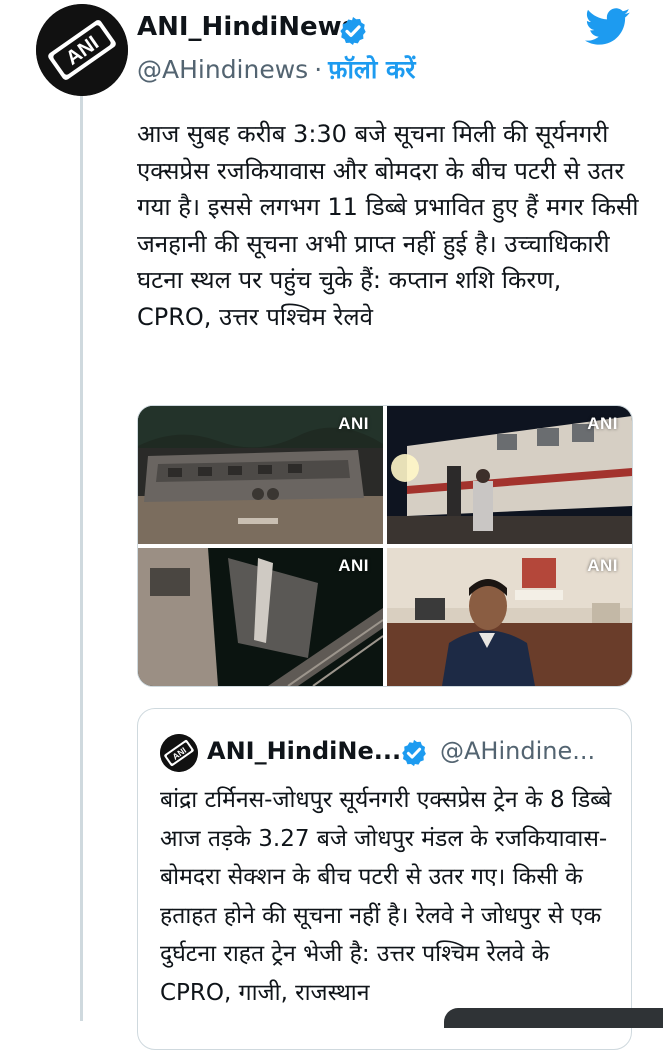 The width and height of the screenshot is (663, 1050). What do you see at coordinates (509, 475) in the screenshot?
I see `photo-people-beside-train: ANI` at bounding box center [509, 475].